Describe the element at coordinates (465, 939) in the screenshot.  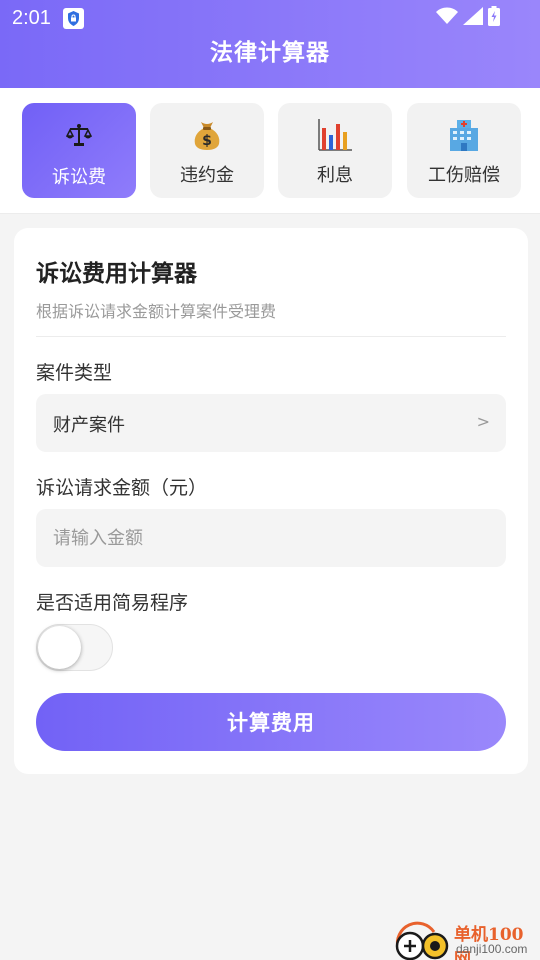
I see `watermark: 单机100网 danji100.com` at that location.